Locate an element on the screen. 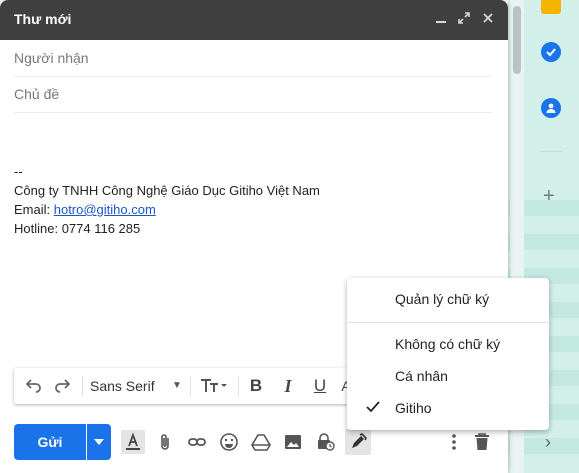 This screenshot has height=473, width=579. checkmark-icon is located at coordinates (373, 407).